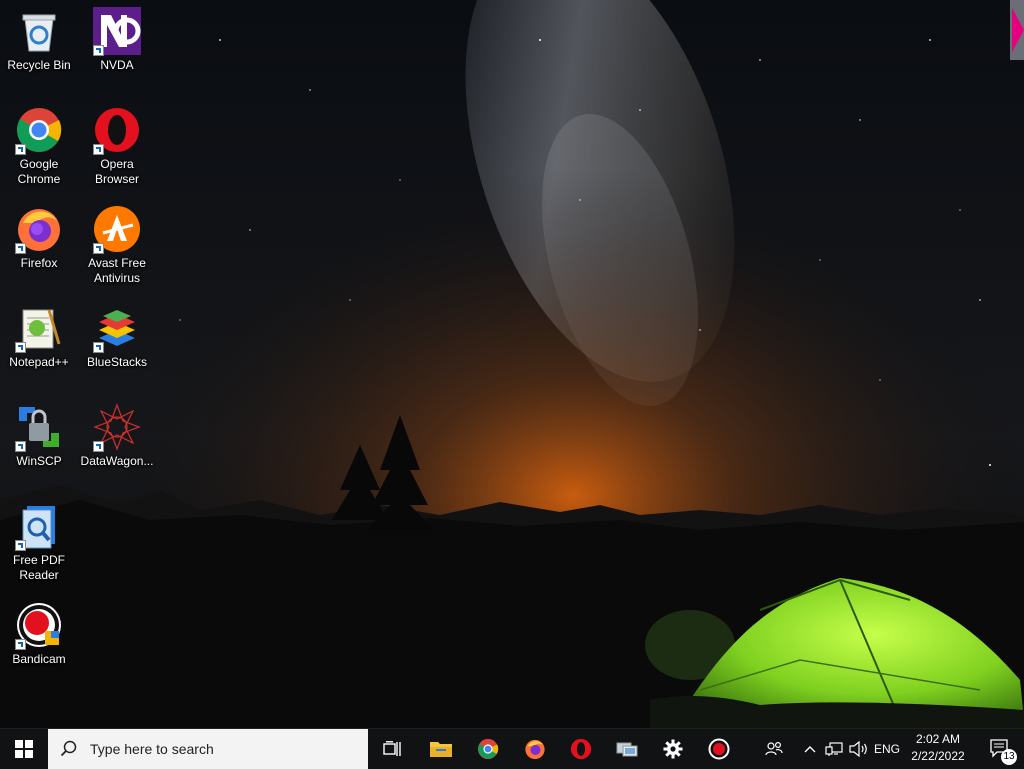 Image resolution: width=1024 pixels, height=769 pixels. I want to click on desktop-icon-label: BlueStacks, so click(117, 362).